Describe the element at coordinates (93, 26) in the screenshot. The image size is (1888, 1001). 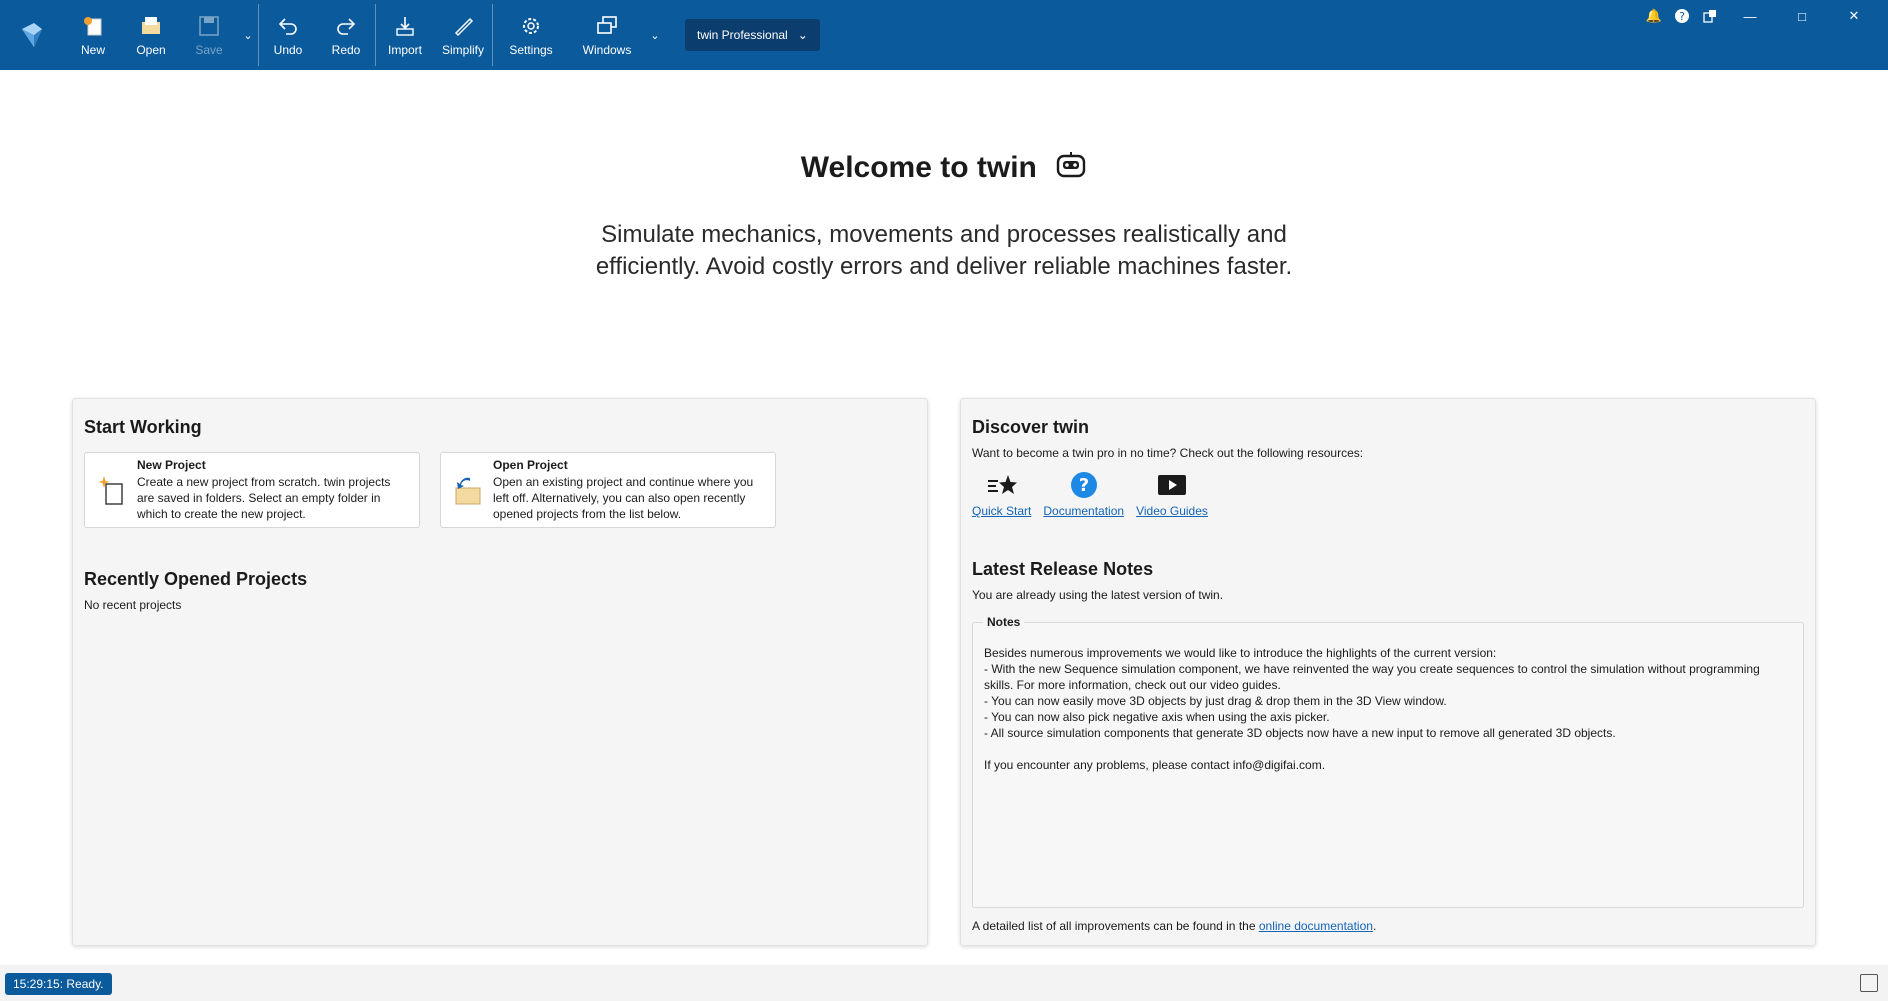
I see `new-file-icon` at that location.